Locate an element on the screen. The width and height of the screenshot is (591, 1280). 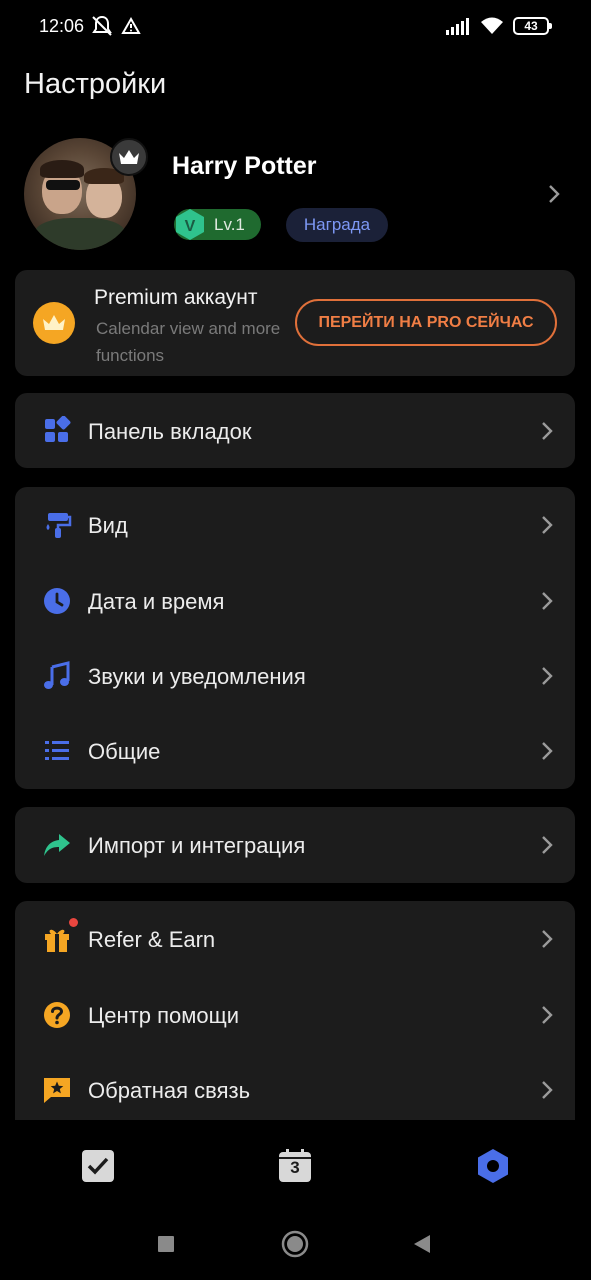
bottom-nav: 3 is located at coordinates (295, 1166).